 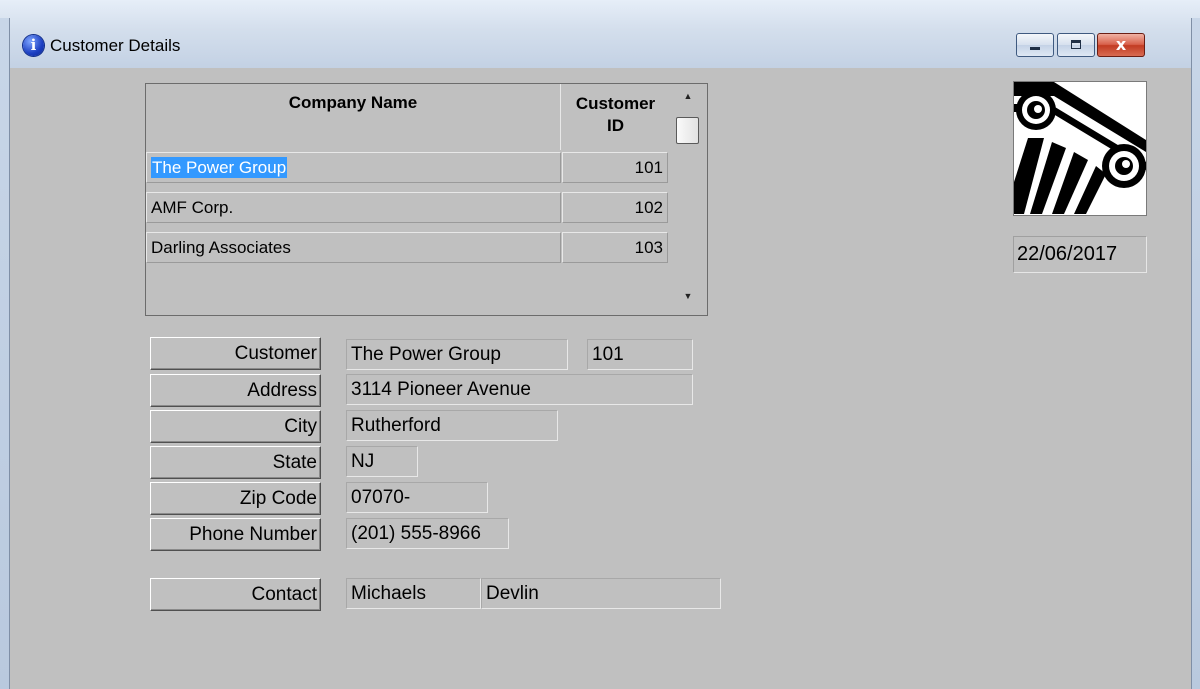 I want to click on close-button: x, so click(x=1121, y=45).